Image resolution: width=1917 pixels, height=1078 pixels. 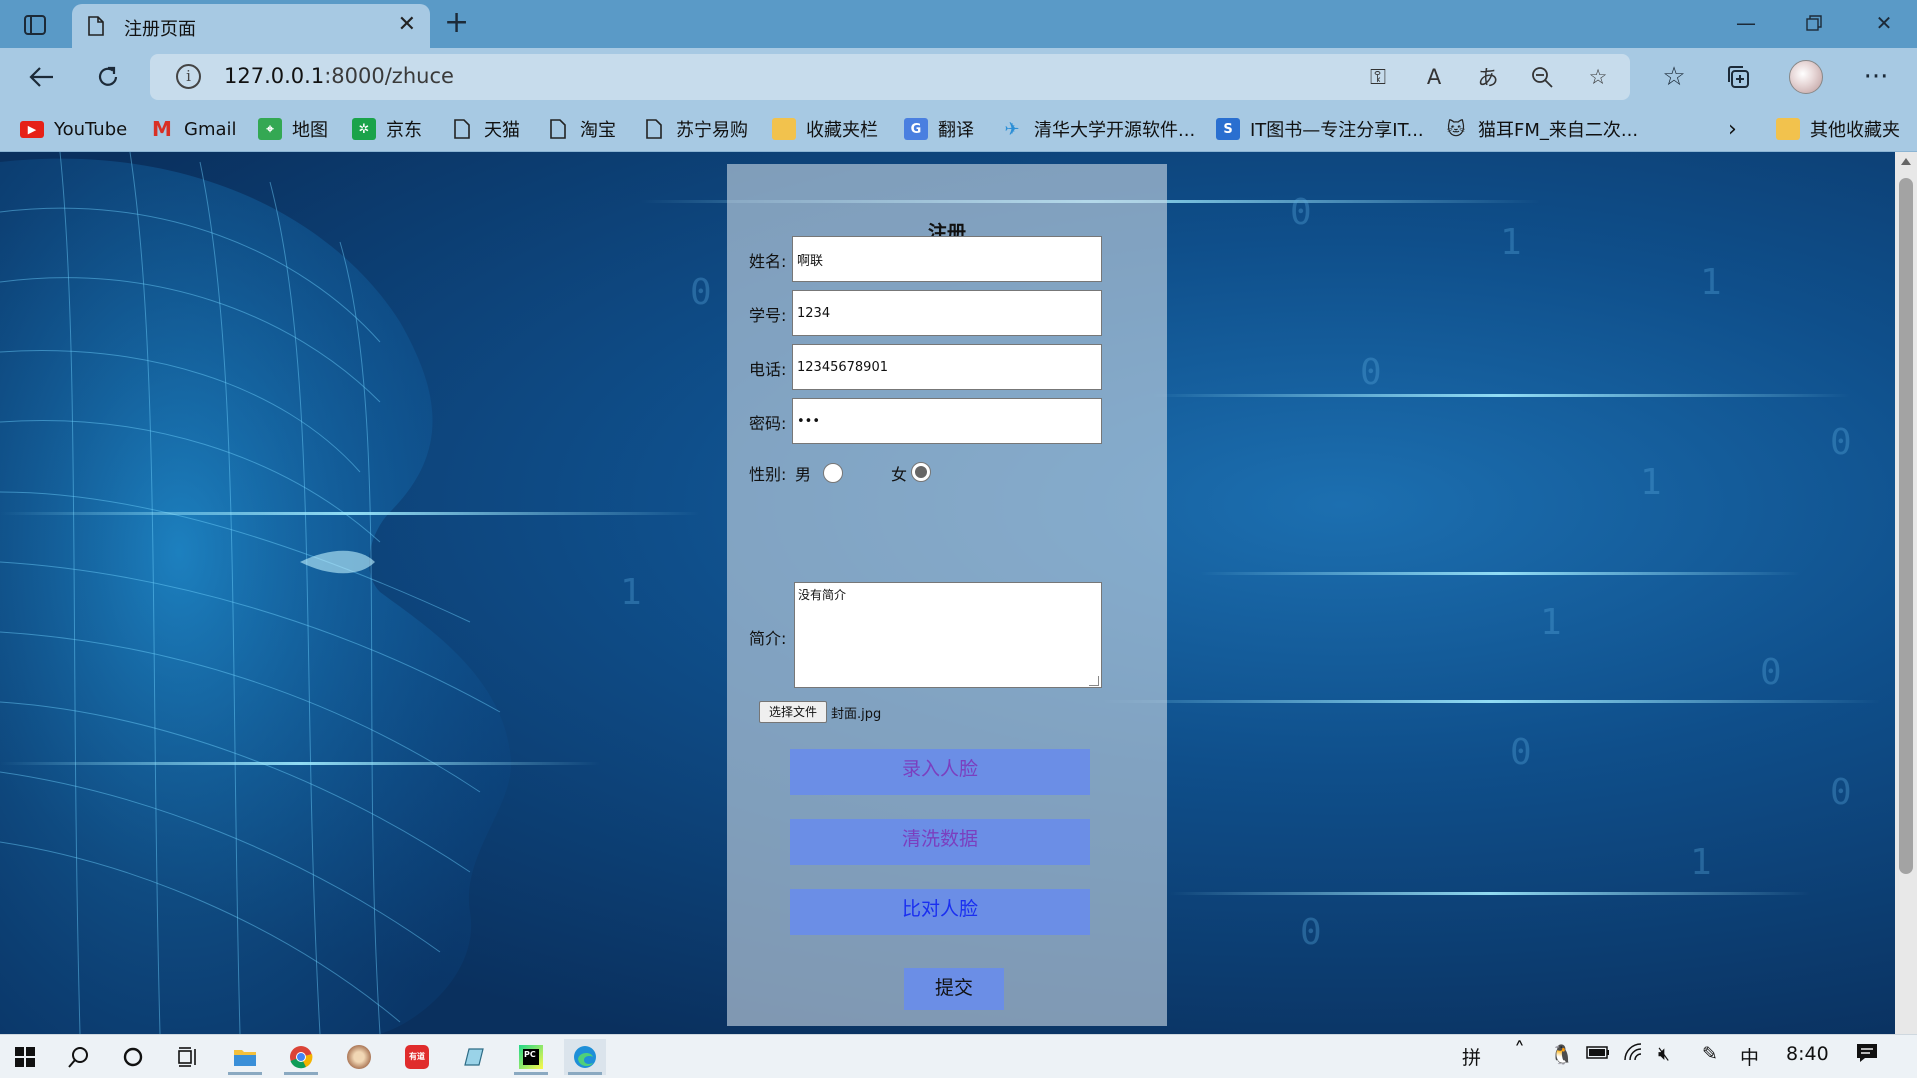 I want to click on bookmark-maps: ⌖ 地图, so click(x=293, y=129).